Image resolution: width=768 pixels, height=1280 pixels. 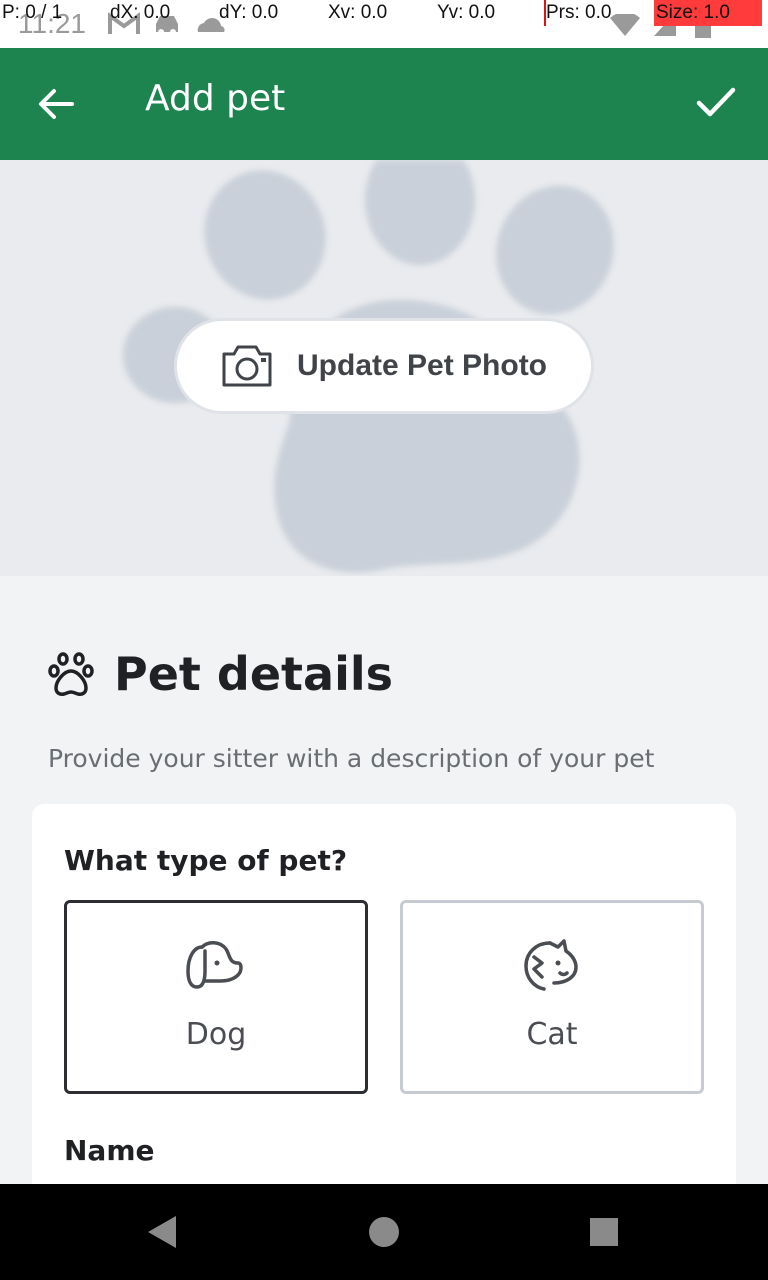 I want to click on debug-pointer: P: 0 / 1, so click(x=32, y=12).